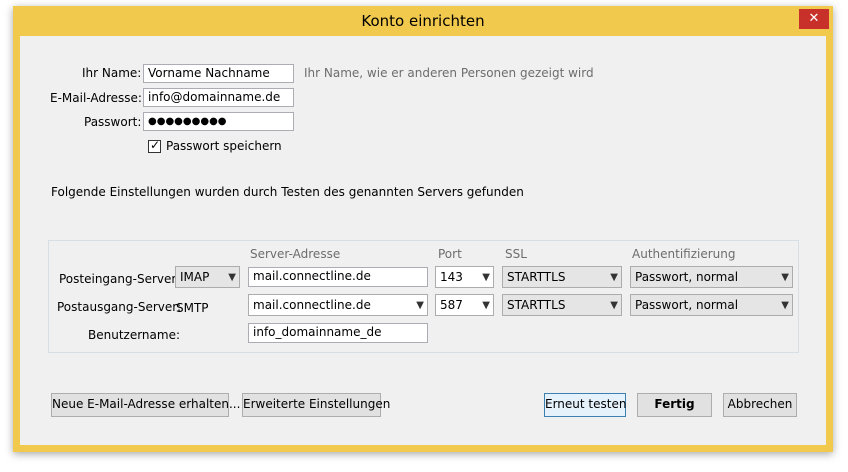  What do you see at coordinates (536, 277) in the screenshot?
I see `incoming-ssl-value: STARTTLS` at bounding box center [536, 277].